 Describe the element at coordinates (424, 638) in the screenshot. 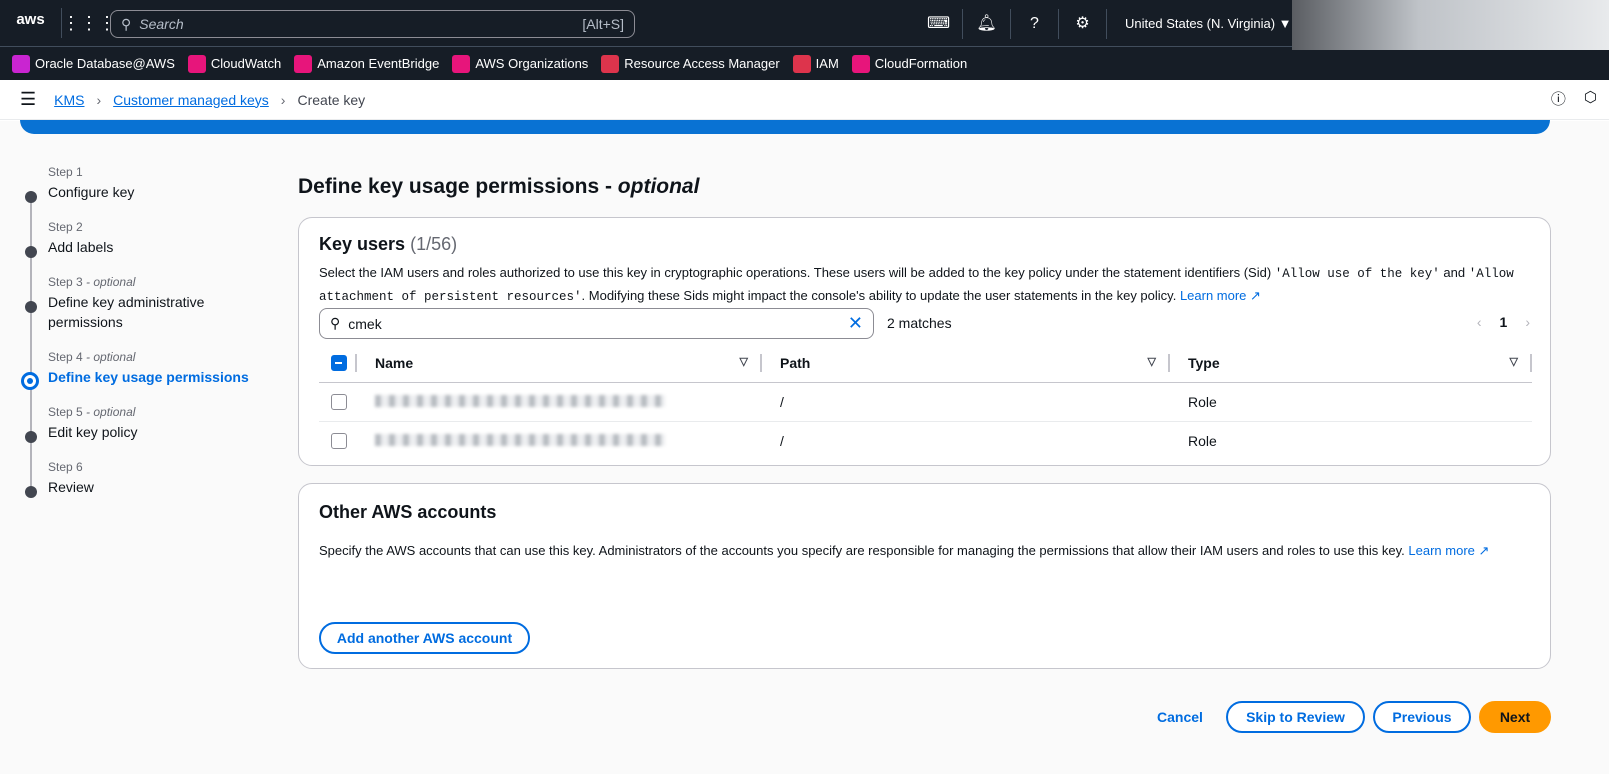

I see `add-account-button: Add another AWS account` at that location.